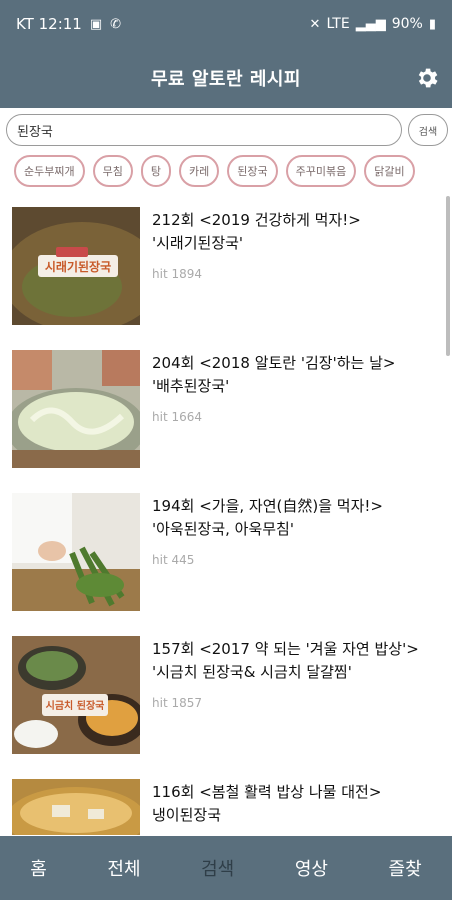  What do you see at coordinates (252, 171) in the screenshot?
I see `keyword-chip: 된장국` at bounding box center [252, 171].